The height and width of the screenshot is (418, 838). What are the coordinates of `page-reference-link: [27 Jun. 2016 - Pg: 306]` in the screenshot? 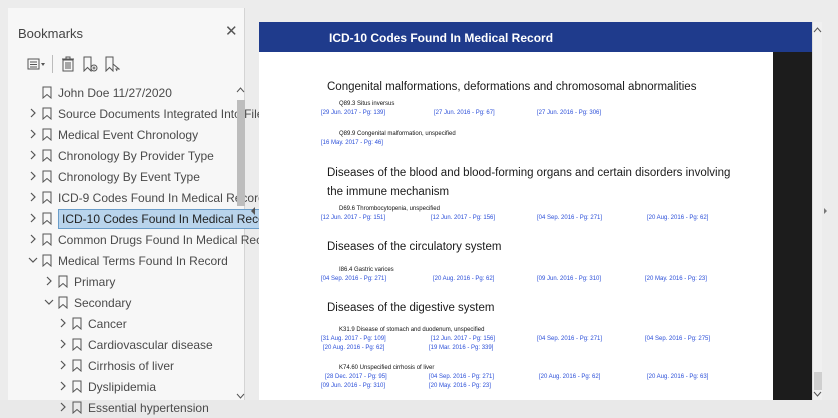 It's located at (569, 113).